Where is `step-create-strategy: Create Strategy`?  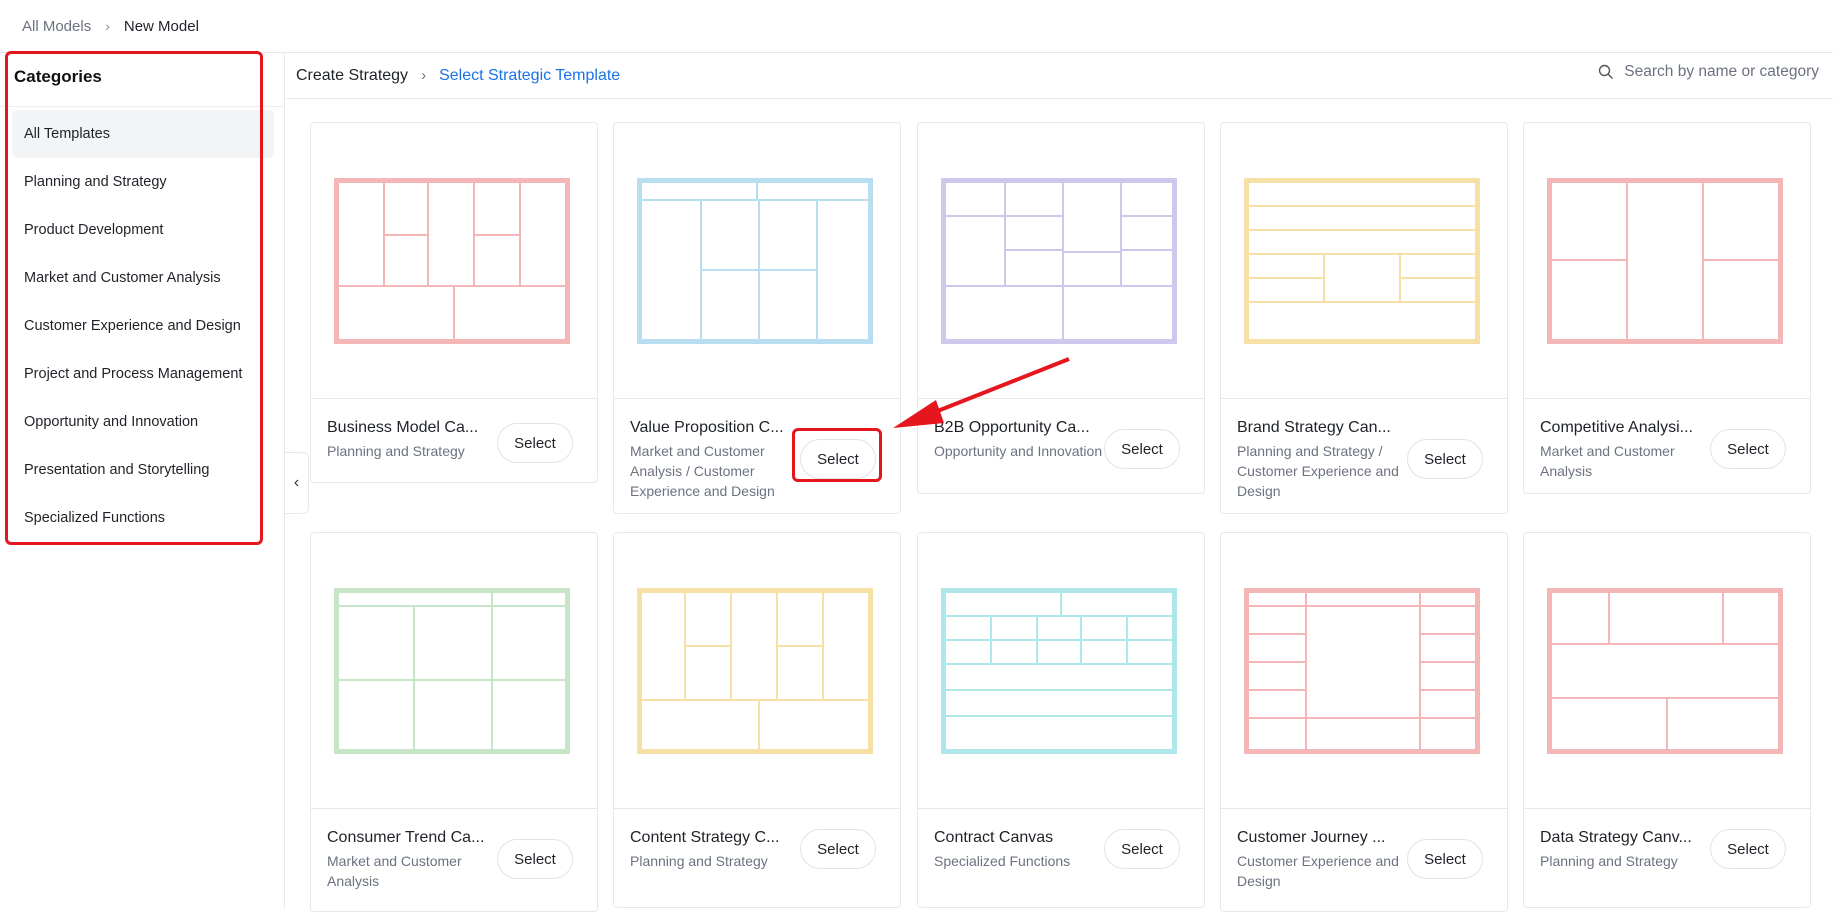 step-create-strategy: Create Strategy is located at coordinates (352, 76).